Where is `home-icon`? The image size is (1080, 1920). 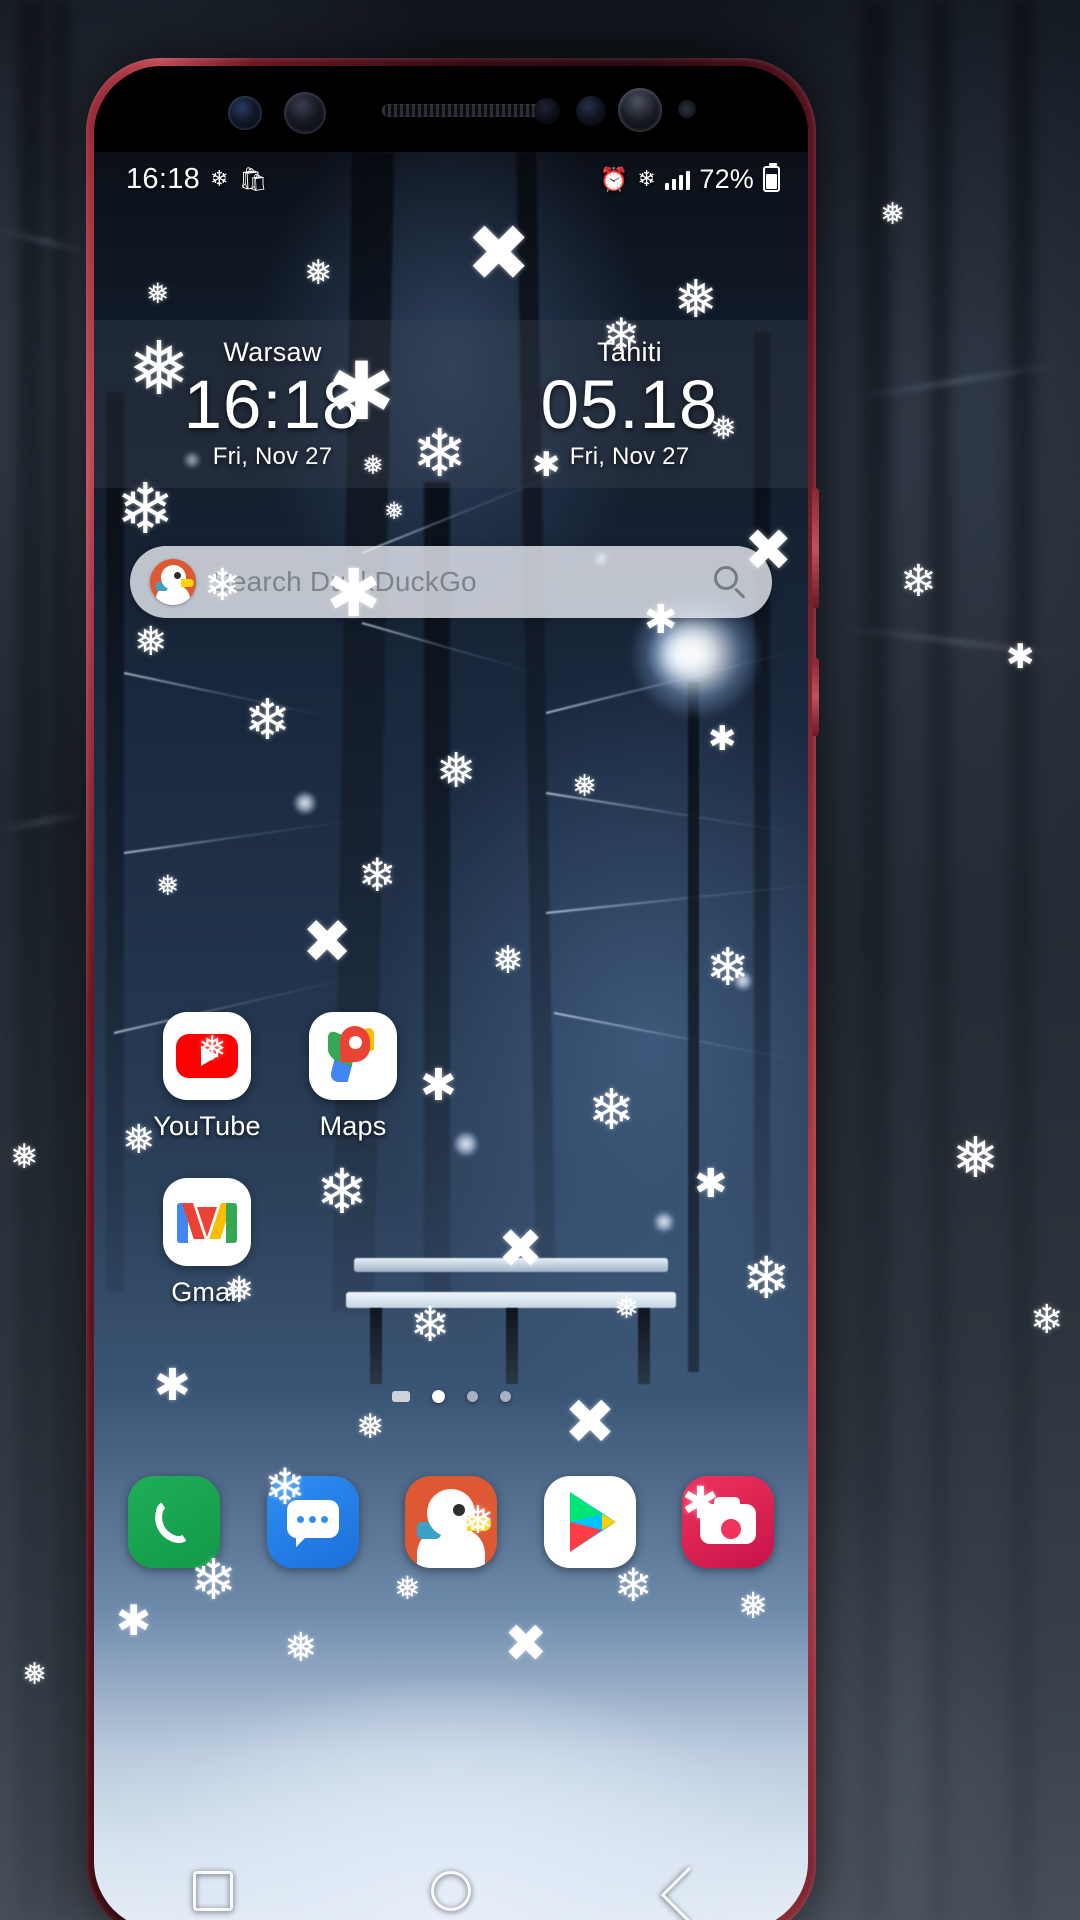 home-icon is located at coordinates (451, 1891).